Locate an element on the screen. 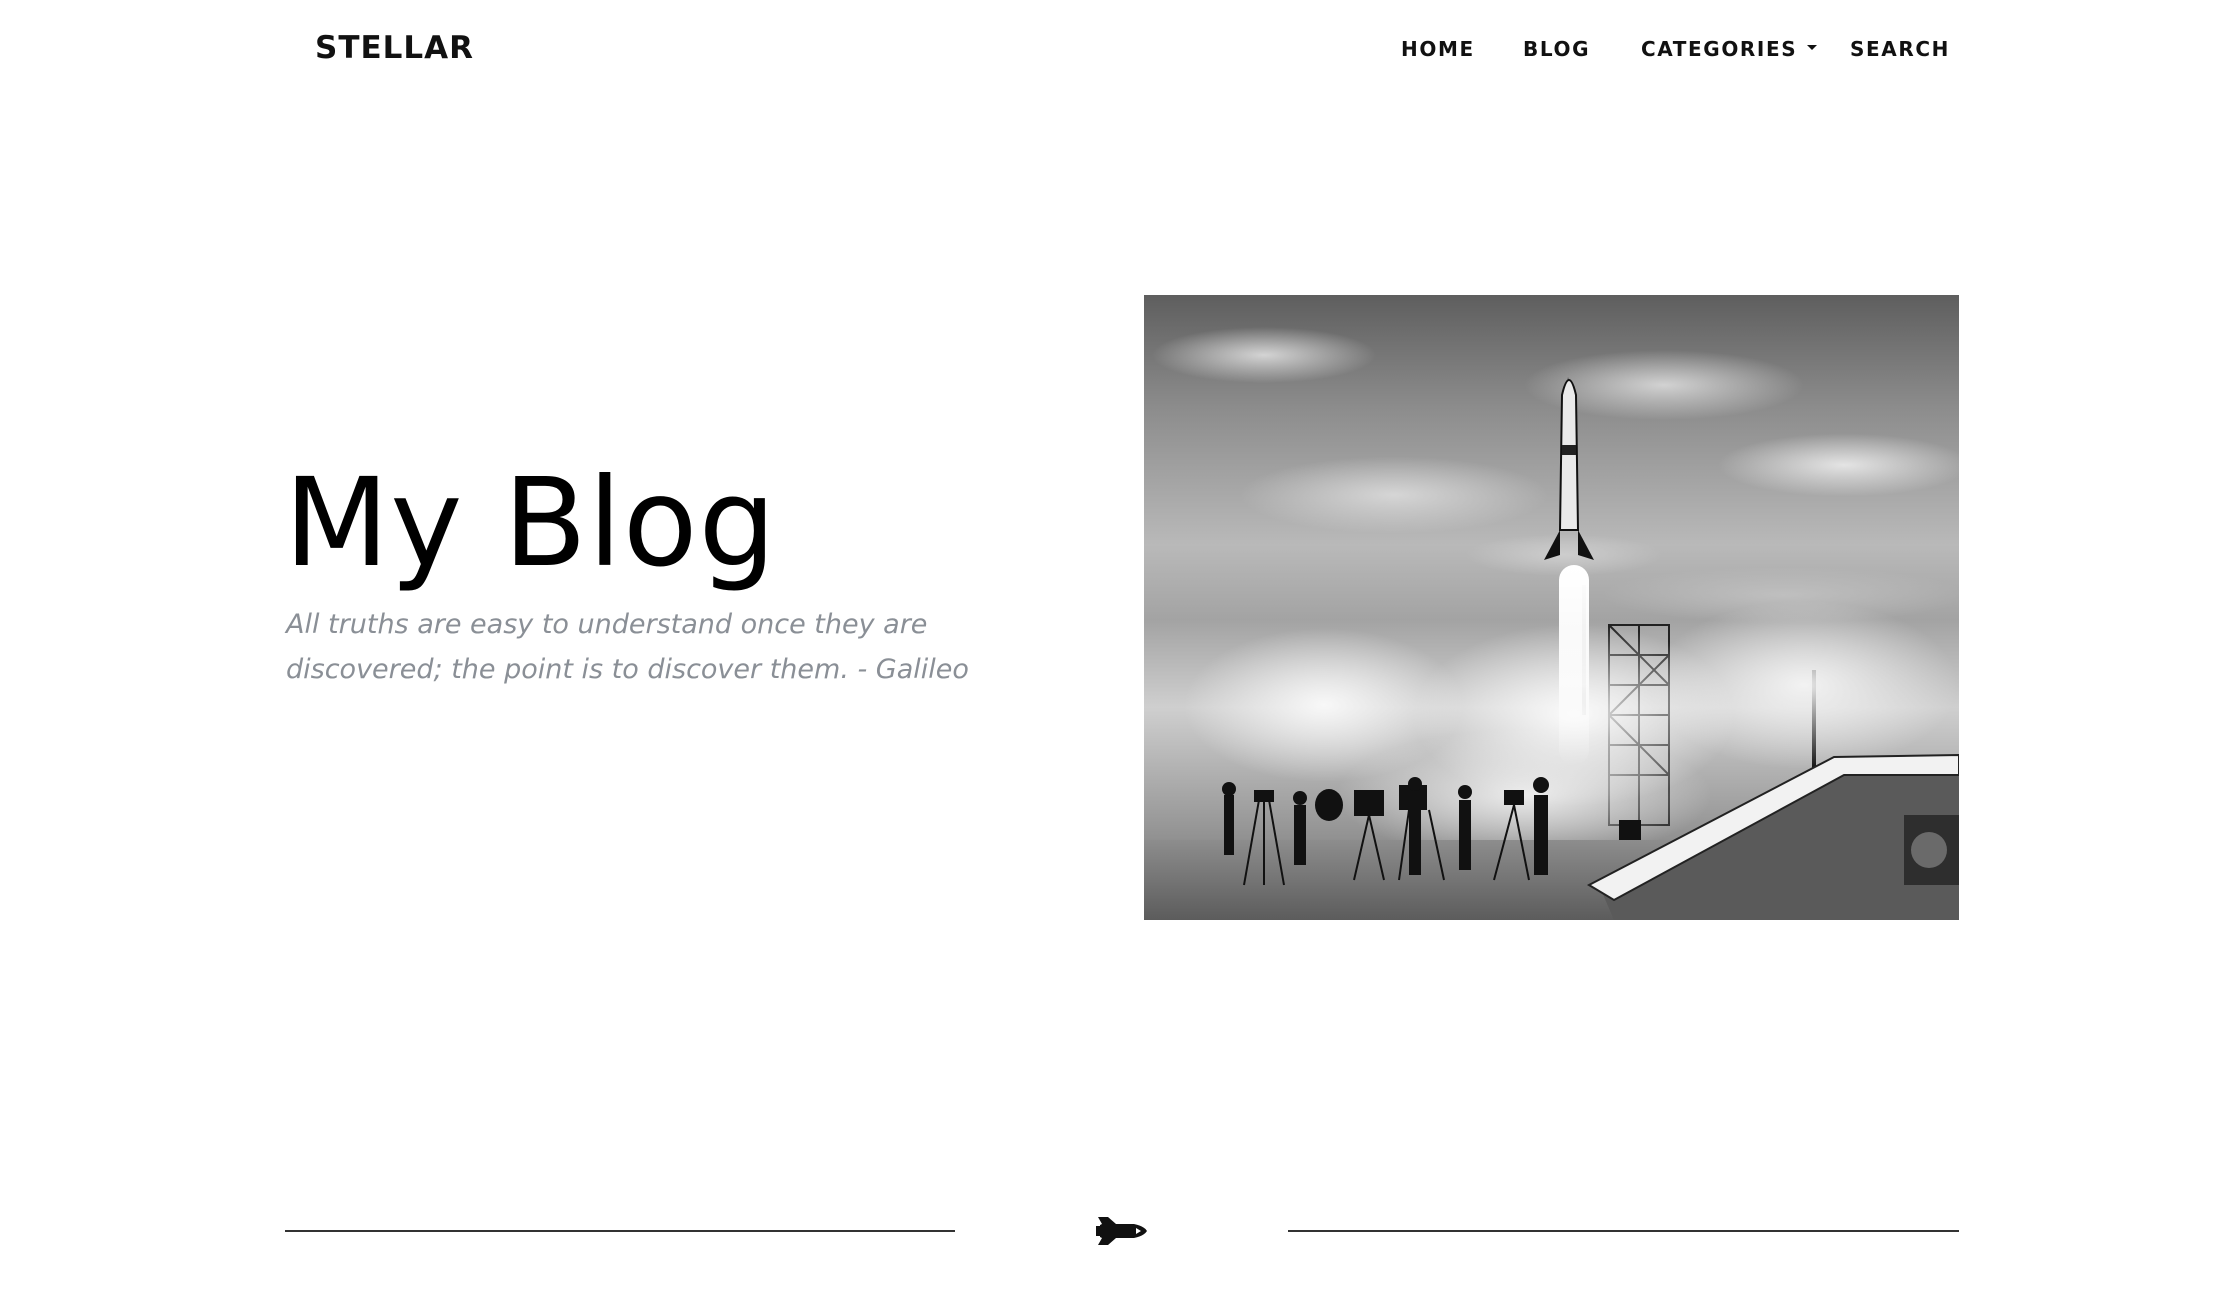 This screenshot has height=1316, width=2225. page-title: My Blog is located at coordinates (530, 523).